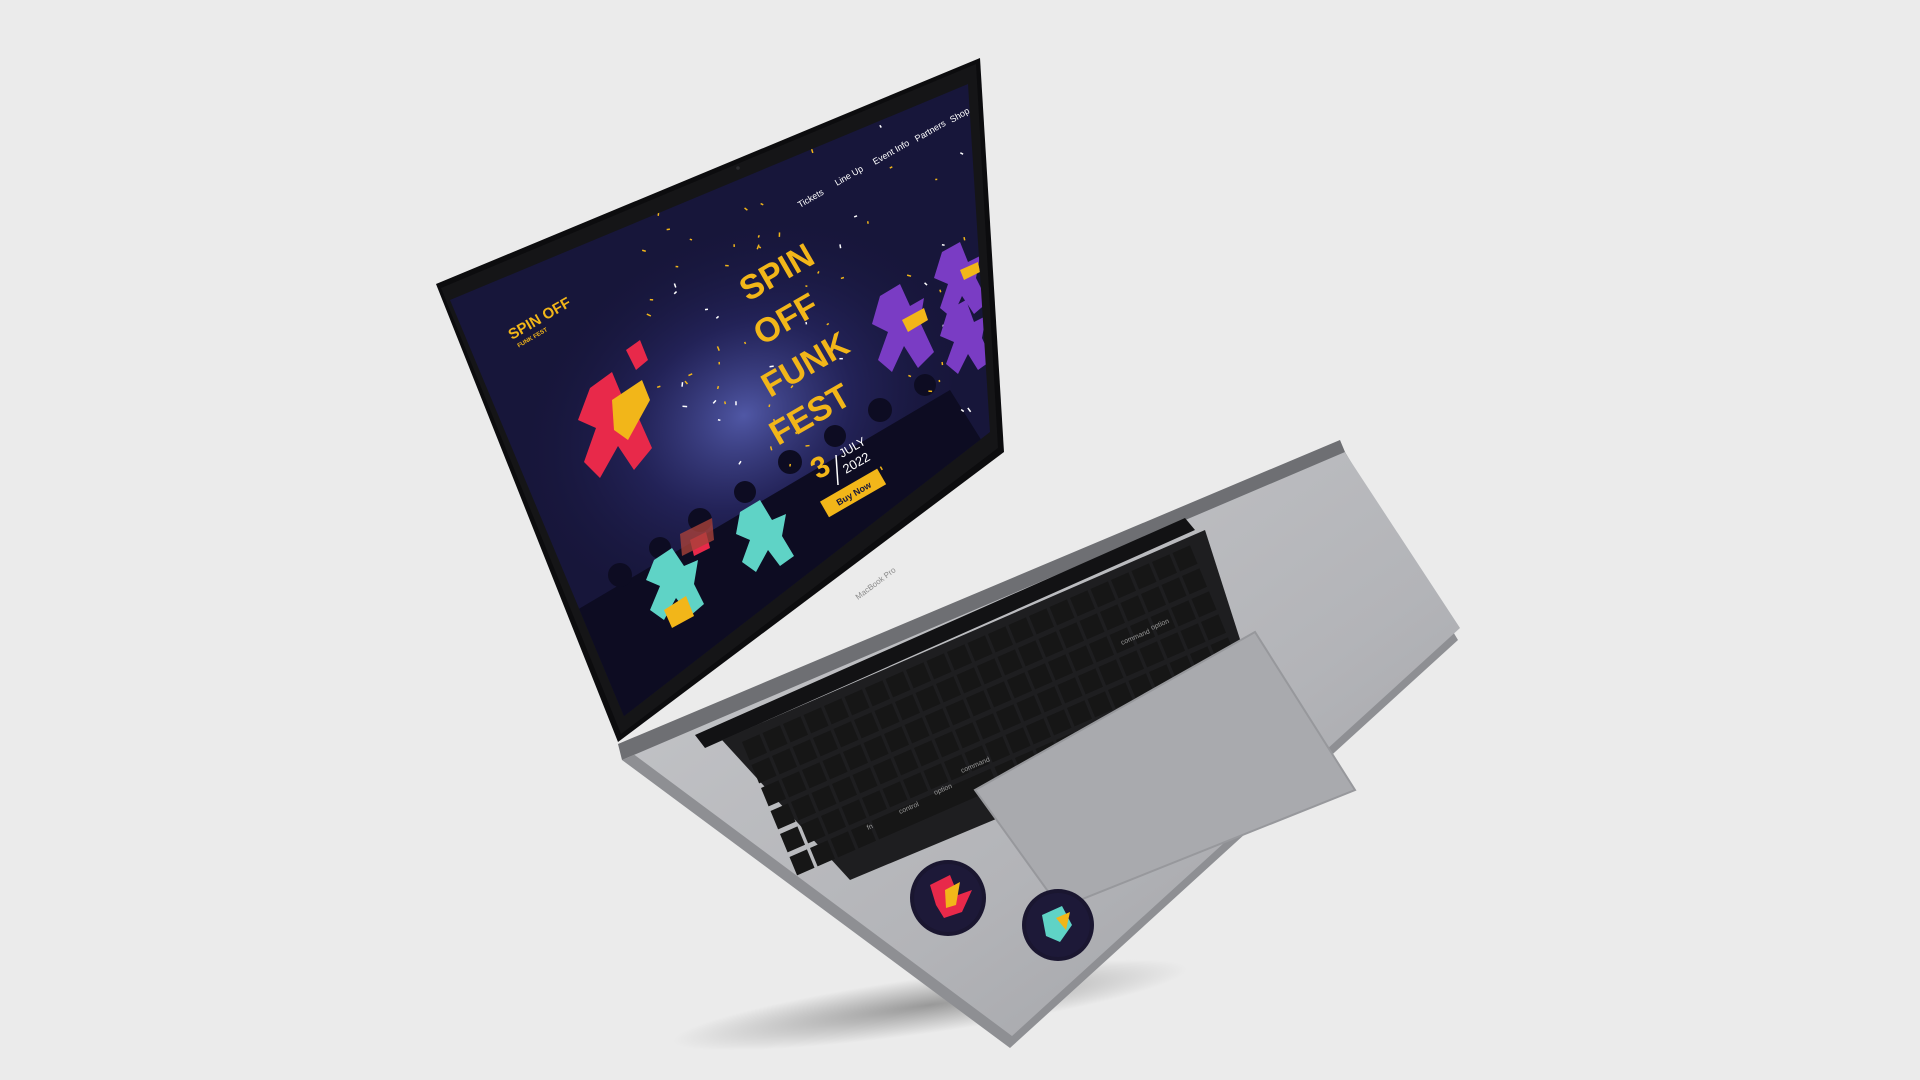 The height and width of the screenshot is (1080, 1920). What do you see at coordinates (1058, 925) in the screenshot?
I see `sticker-teal-dancer` at bounding box center [1058, 925].